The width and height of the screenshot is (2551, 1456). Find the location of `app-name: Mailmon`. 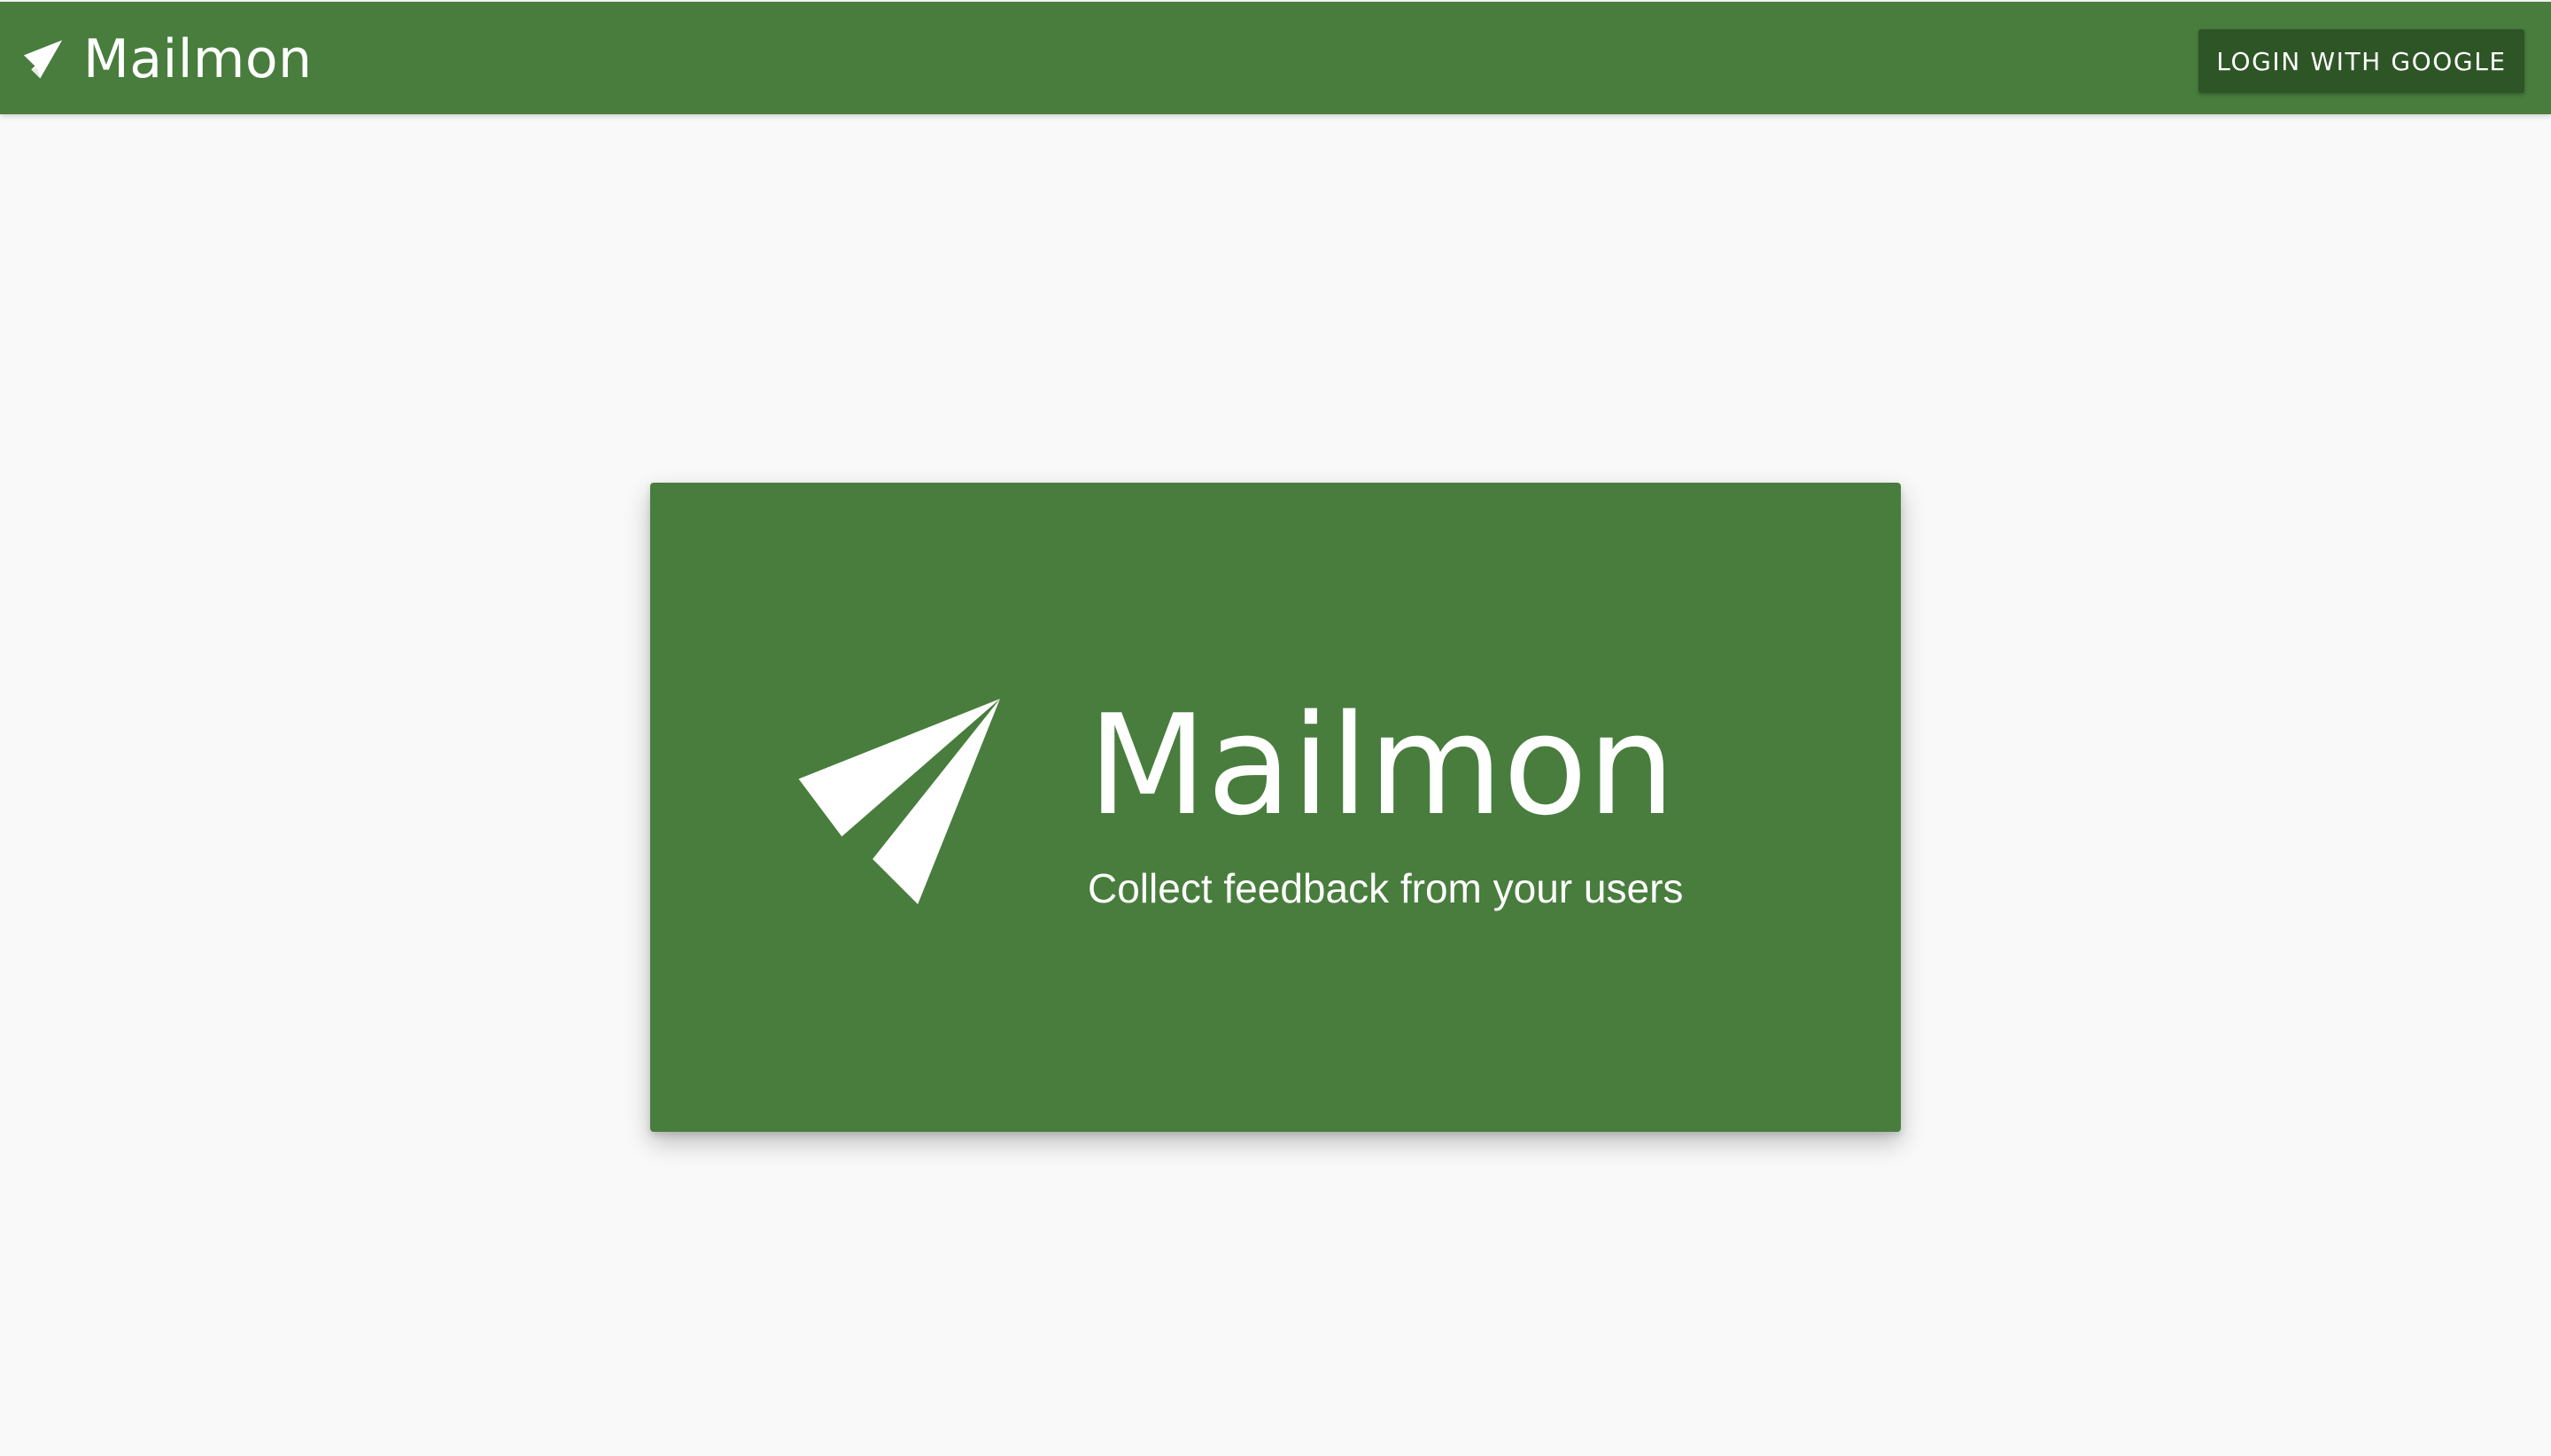

app-name: Mailmon is located at coordinates (198, 59).